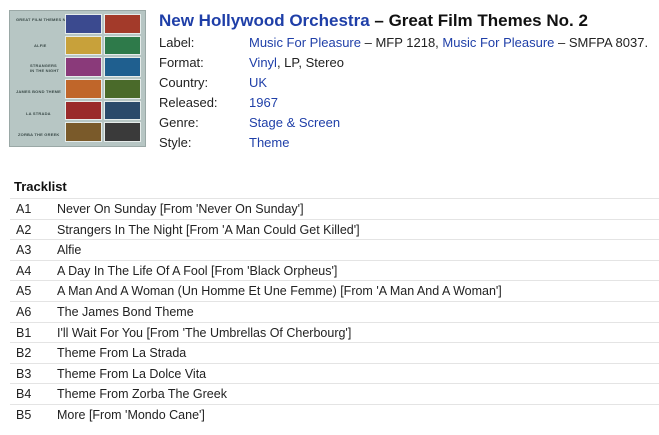 The image size is (659, 435). Describe the element at coordinates (131, 414) in the screenshot. I see `track-title: More [From 'Mondo Cane']` at that location.